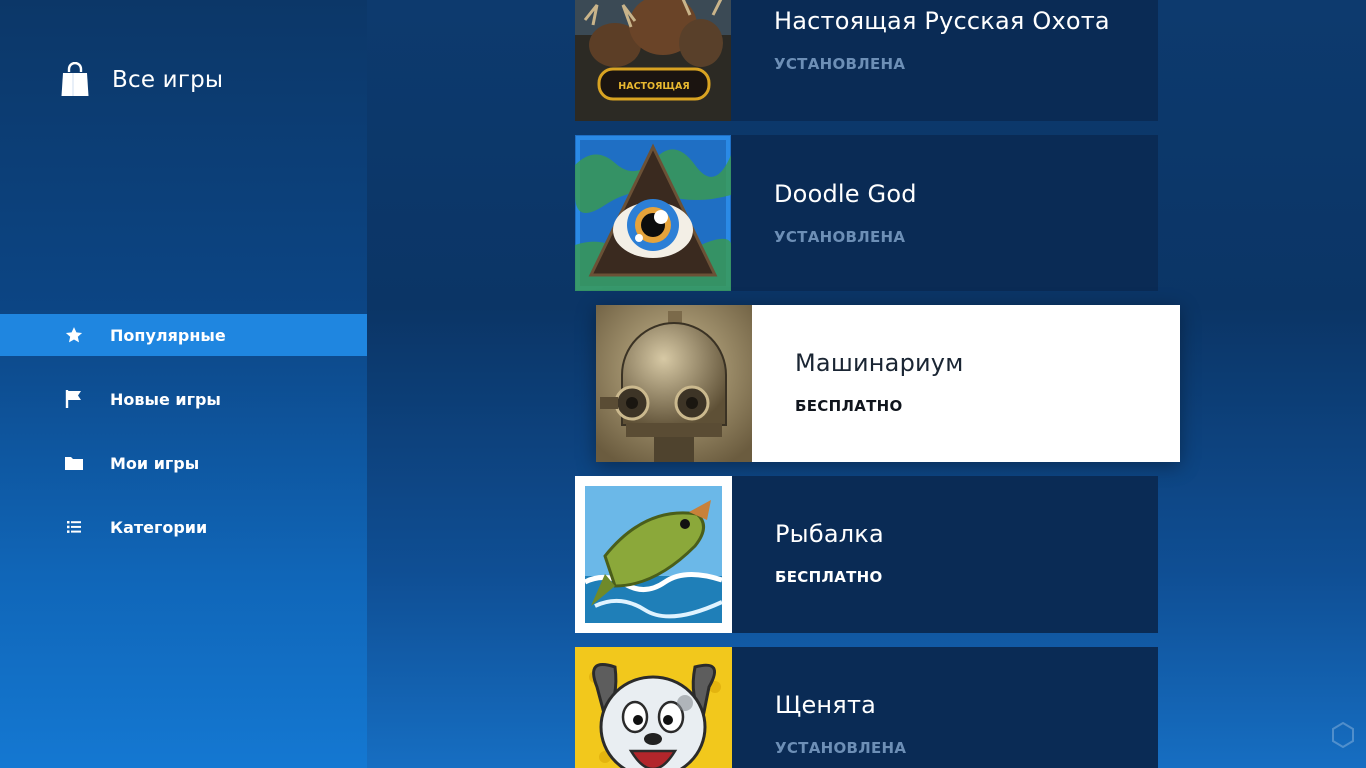 The height and width of the screenshot is (768, 1366). What do you see at coordinates (858, 383) in the screenshot?
I see `game-info: Машинариум БЕСПЛАТНО` at bounding box center [858, 383].